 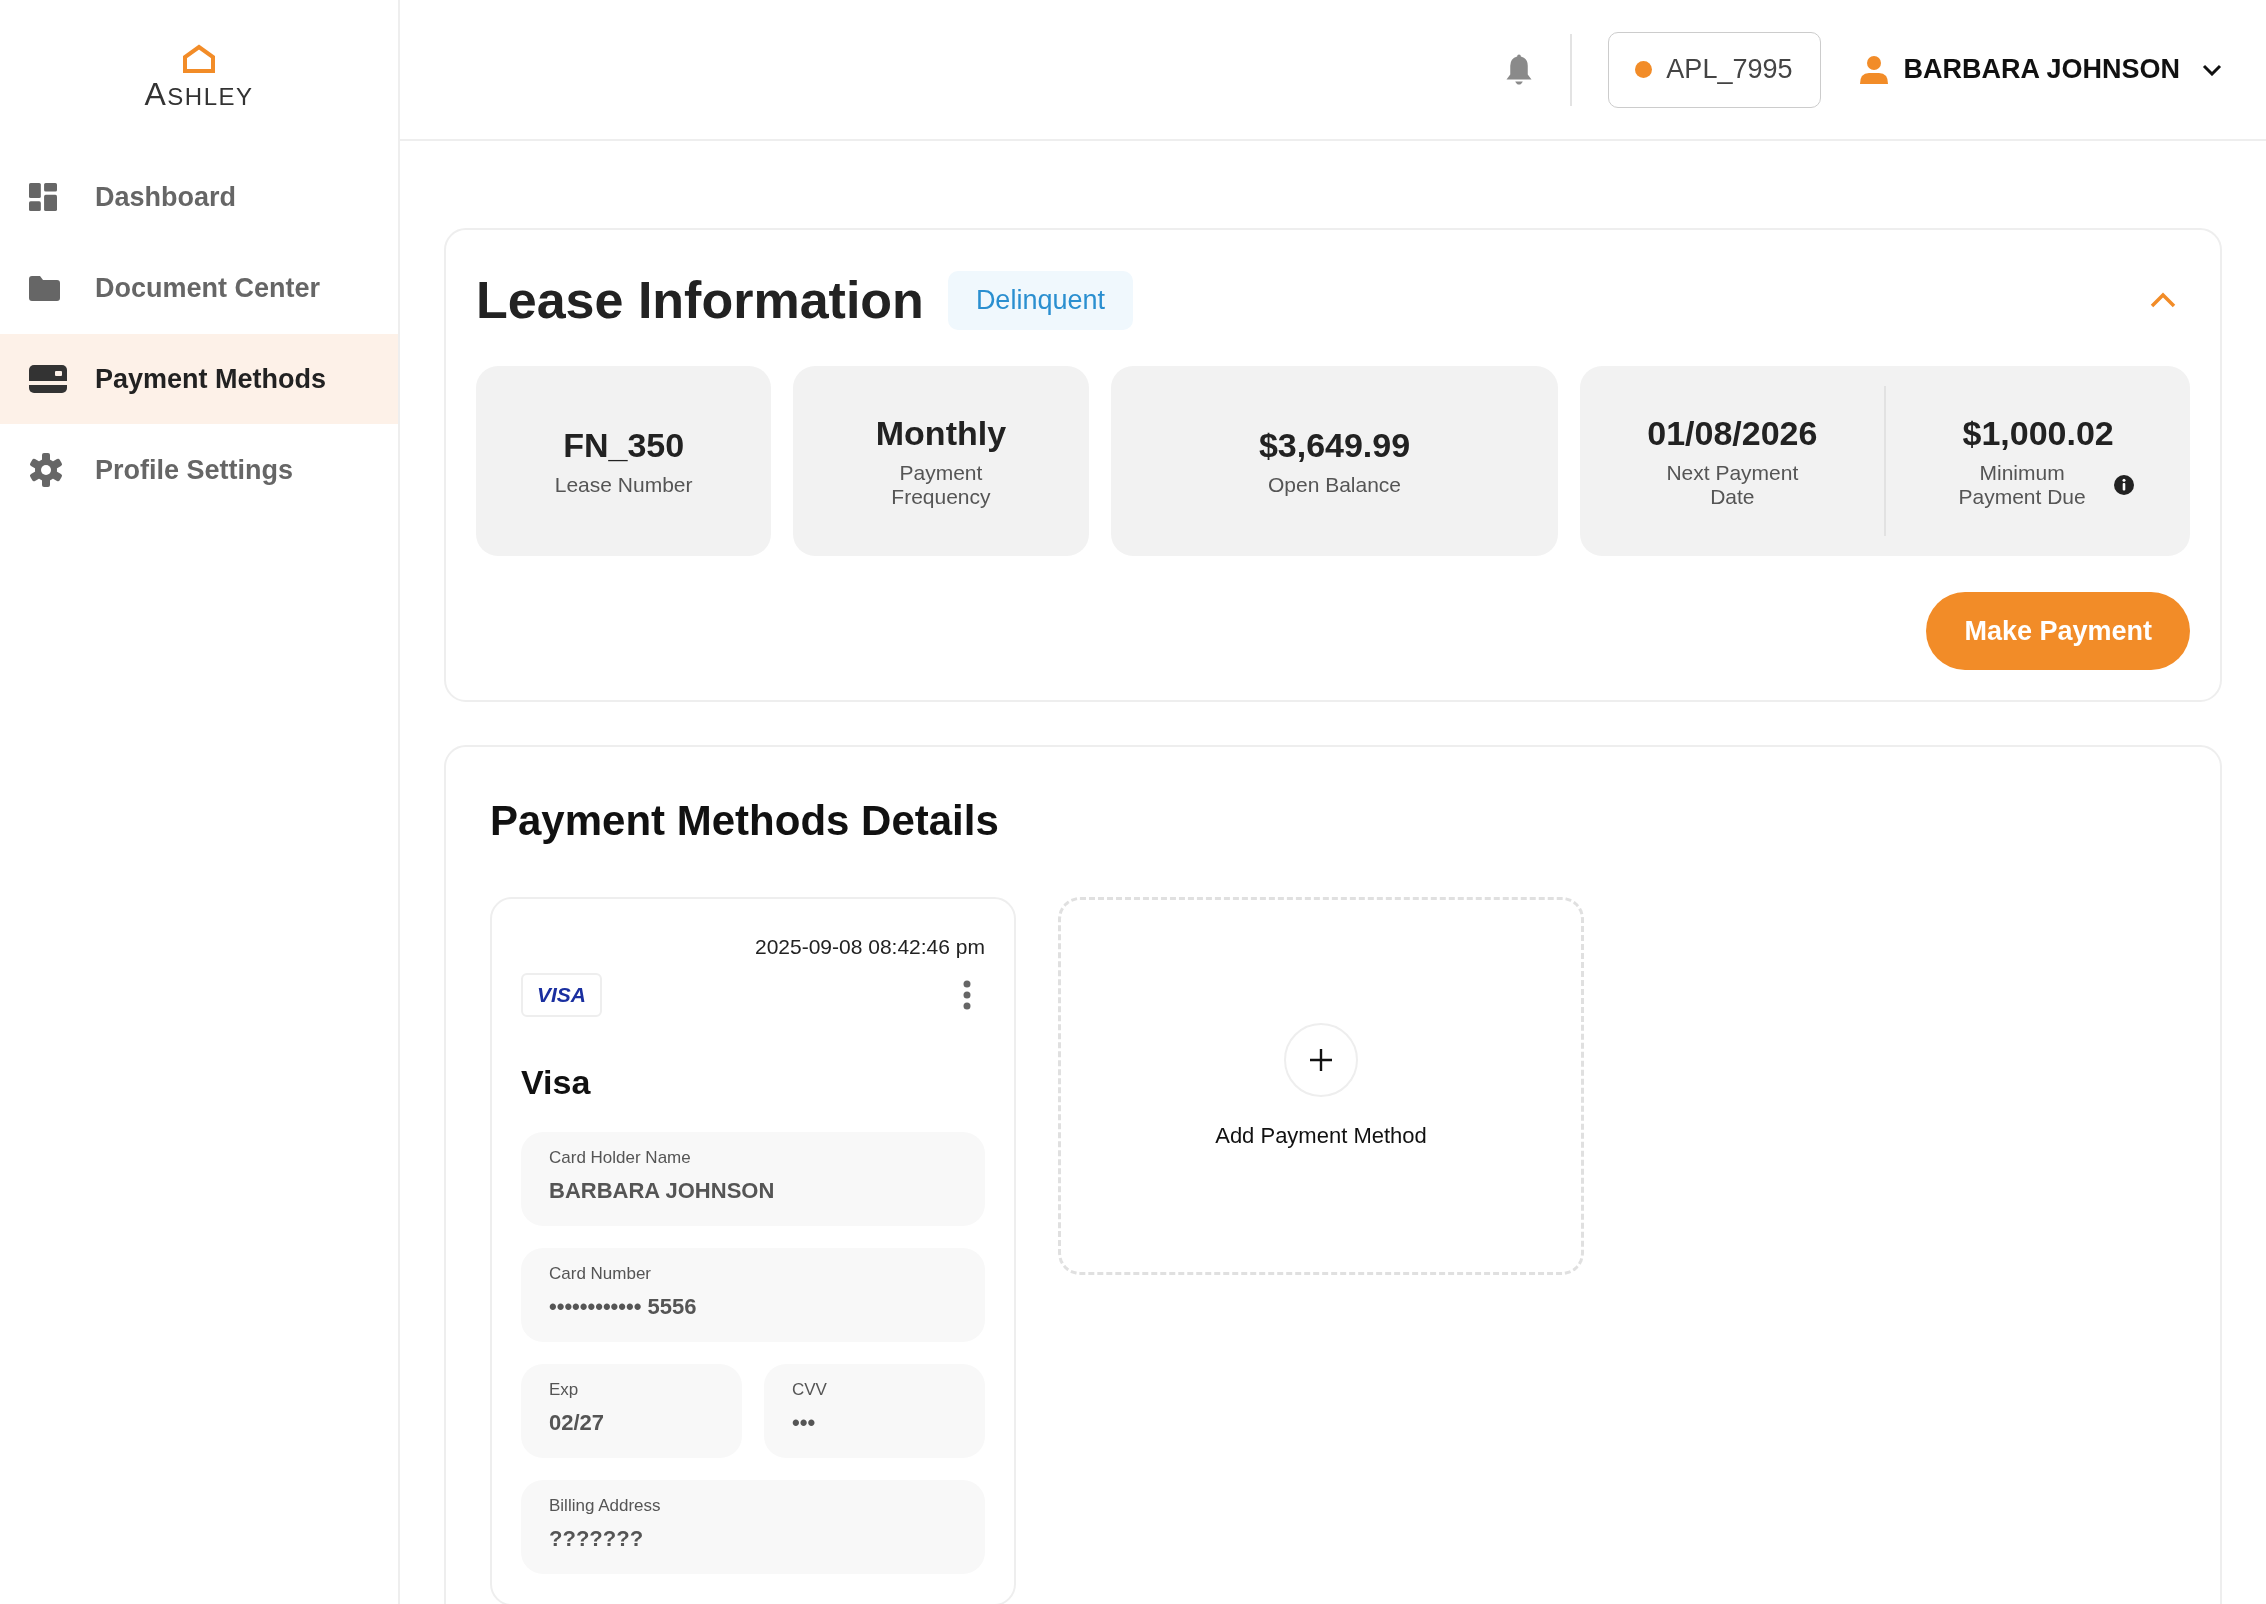 What do you see at coordinates (556, 1082) in the screenshot?
I see `card-name: Visa` at bounding box center [556, 1082].